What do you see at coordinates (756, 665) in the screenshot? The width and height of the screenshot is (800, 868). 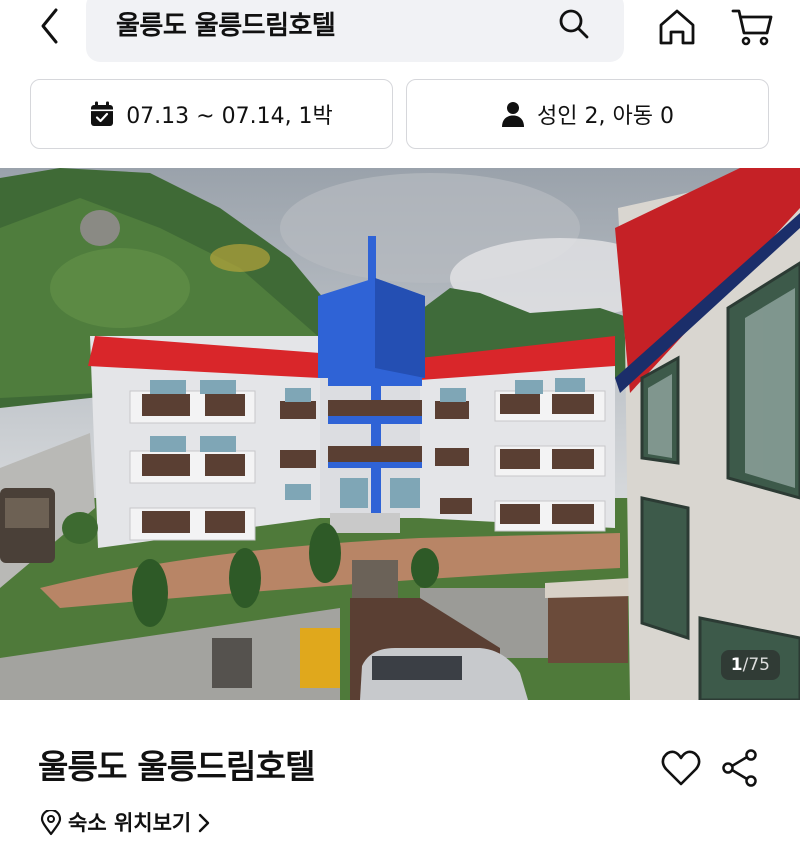 I see `photo-total: /75` at bounding box center [756, 665].